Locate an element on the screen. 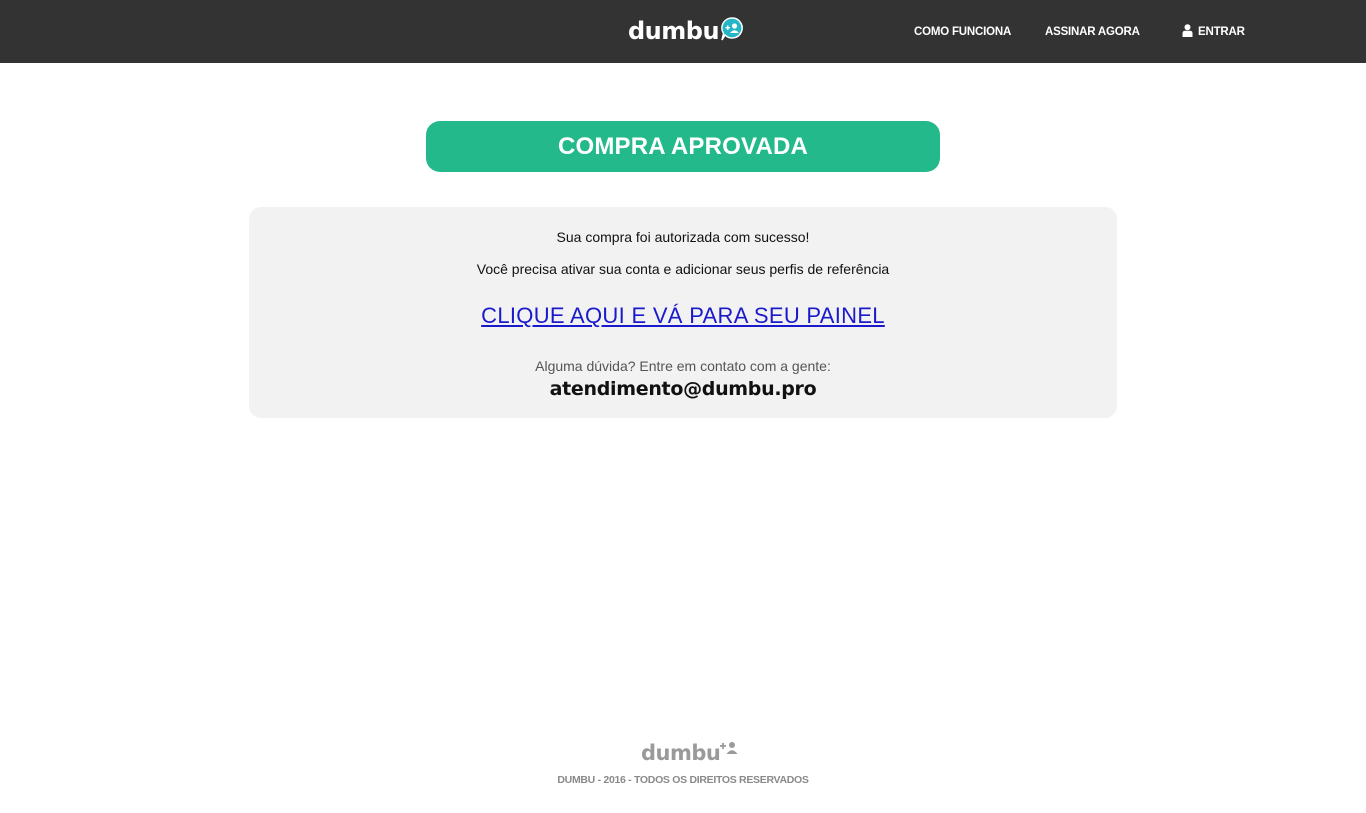  nav-como-funciona: COMO FUNCIONA is located at coordinates (962, 31).